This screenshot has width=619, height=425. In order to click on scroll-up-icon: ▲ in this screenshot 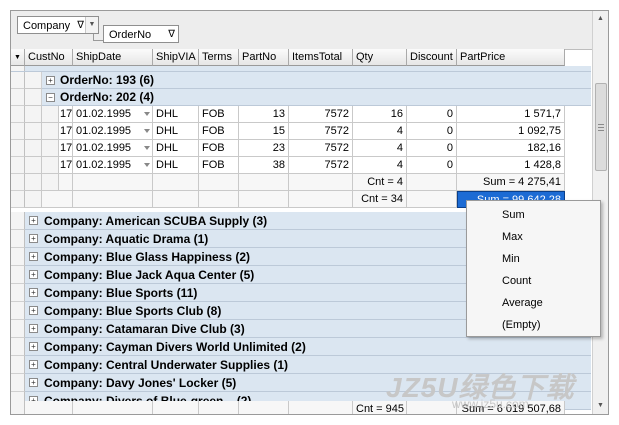, I will do `click(600, 19)`.